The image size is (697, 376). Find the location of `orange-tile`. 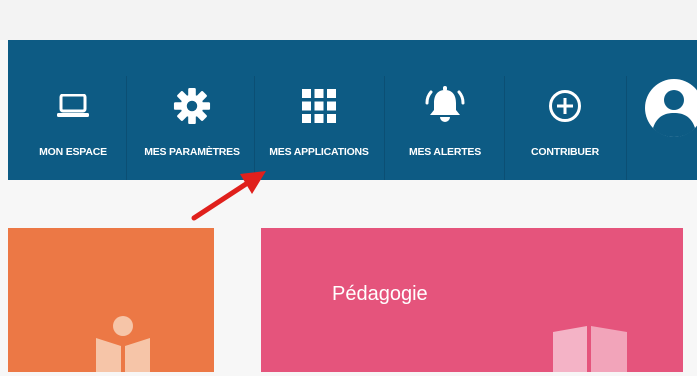

orange-tile is located at coordinates (111, 300).